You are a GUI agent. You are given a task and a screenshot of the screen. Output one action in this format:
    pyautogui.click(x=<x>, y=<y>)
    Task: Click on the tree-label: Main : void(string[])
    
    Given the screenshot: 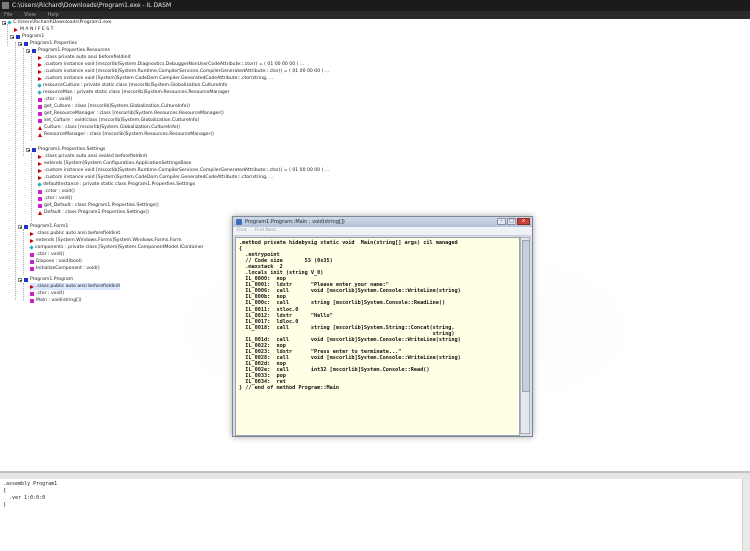 What is the action you would take?
    pyautogui.click(x=59, y=300)
    